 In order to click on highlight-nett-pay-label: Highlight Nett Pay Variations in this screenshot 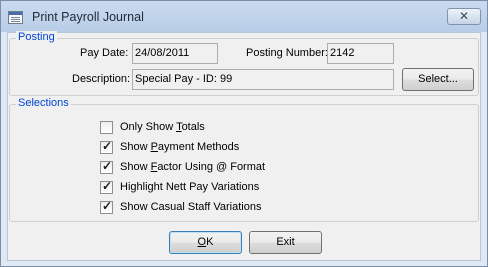, I will do `click(190, 187)`.